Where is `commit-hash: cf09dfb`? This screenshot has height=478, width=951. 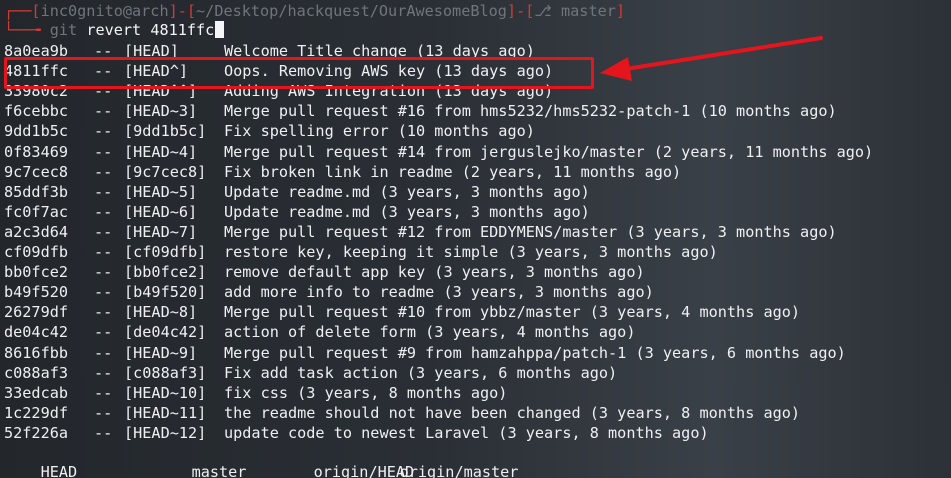
commit-hash: cf09dfb is located at coordinates (36, 252).